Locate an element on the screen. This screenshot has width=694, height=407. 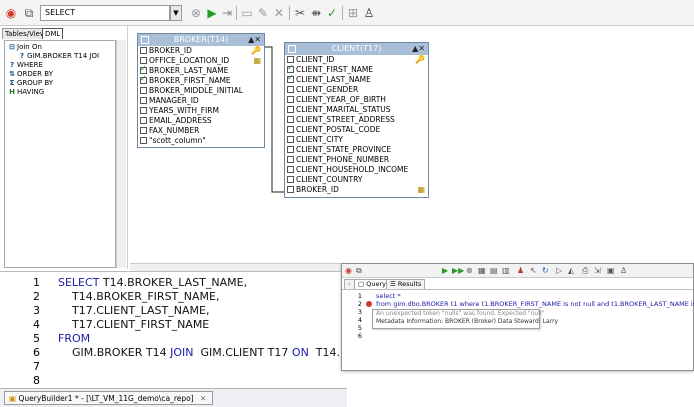
window-icon: ▣ is located at coordinates (611, 271).